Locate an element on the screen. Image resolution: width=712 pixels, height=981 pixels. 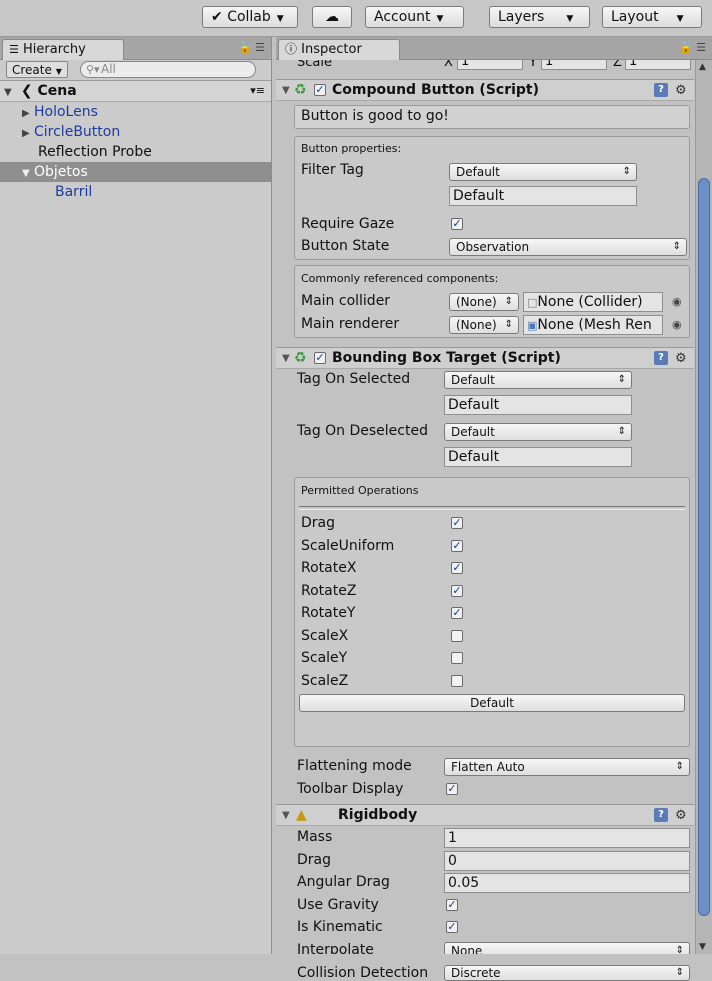
angular-drag-field: 0.05 is located at coordinates (567, 883).